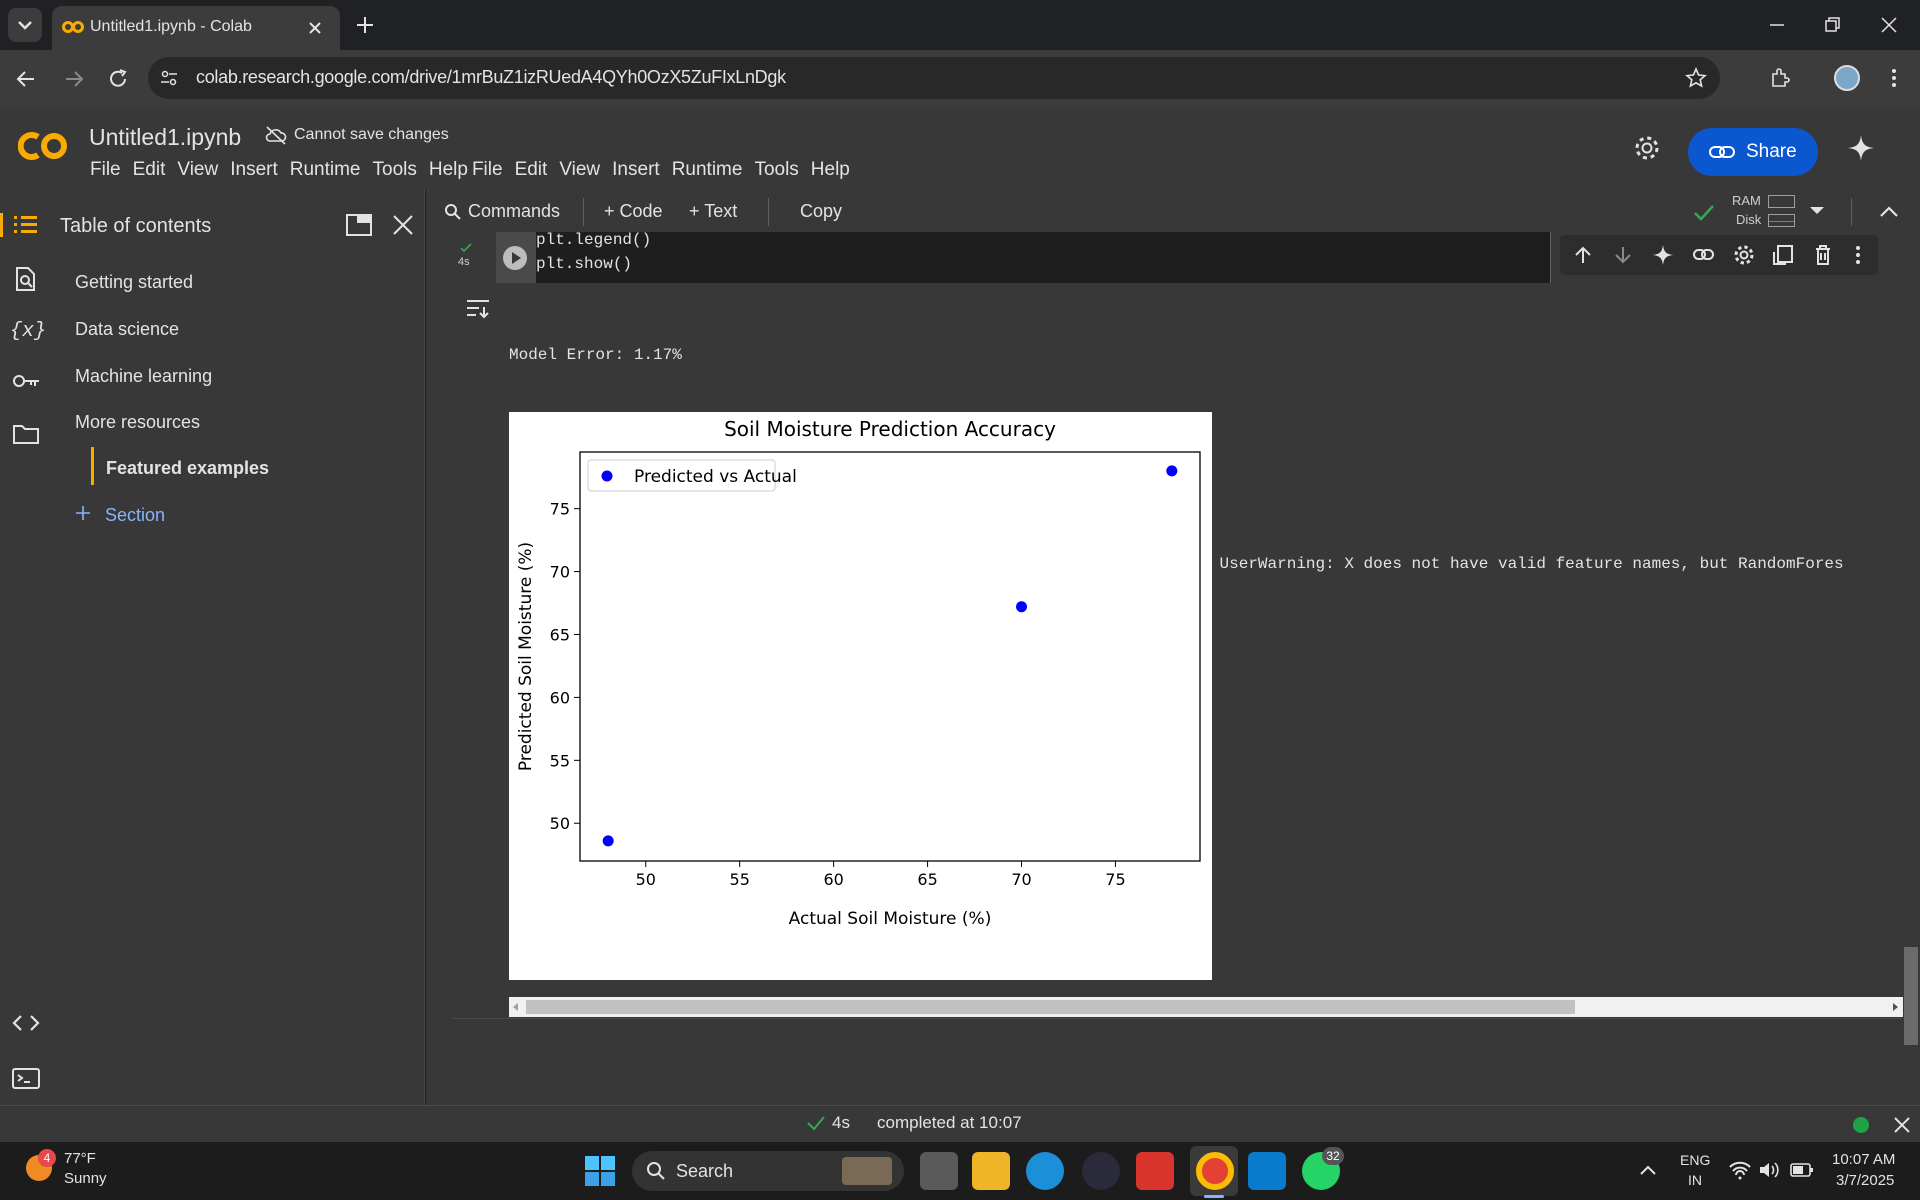 The width and height of the screenshot is (1920, 1200). Describe the element at coordinates (1623, 255) in the screenshot. I see `move-down-icon` at that location.